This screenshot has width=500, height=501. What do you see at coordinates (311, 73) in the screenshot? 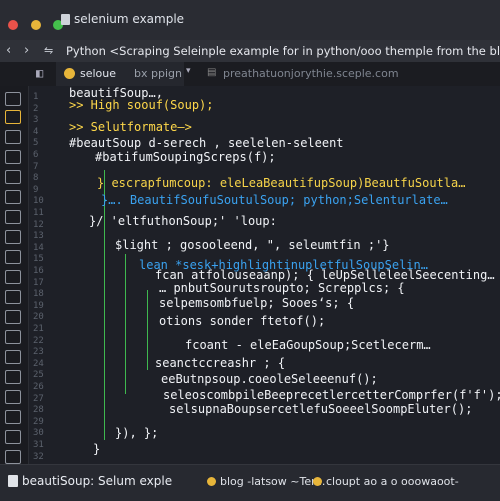
I see `tab-label: preathatuonjorythie.sceple.com` at bounding box center [311, 73].